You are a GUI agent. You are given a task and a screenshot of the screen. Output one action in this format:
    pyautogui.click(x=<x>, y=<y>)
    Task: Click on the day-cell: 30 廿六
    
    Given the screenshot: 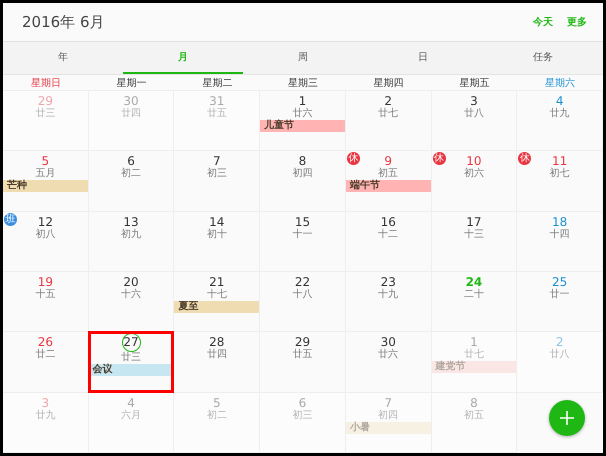 What is the action you would take?
    pyautogui.click(x=389, y=362)
    